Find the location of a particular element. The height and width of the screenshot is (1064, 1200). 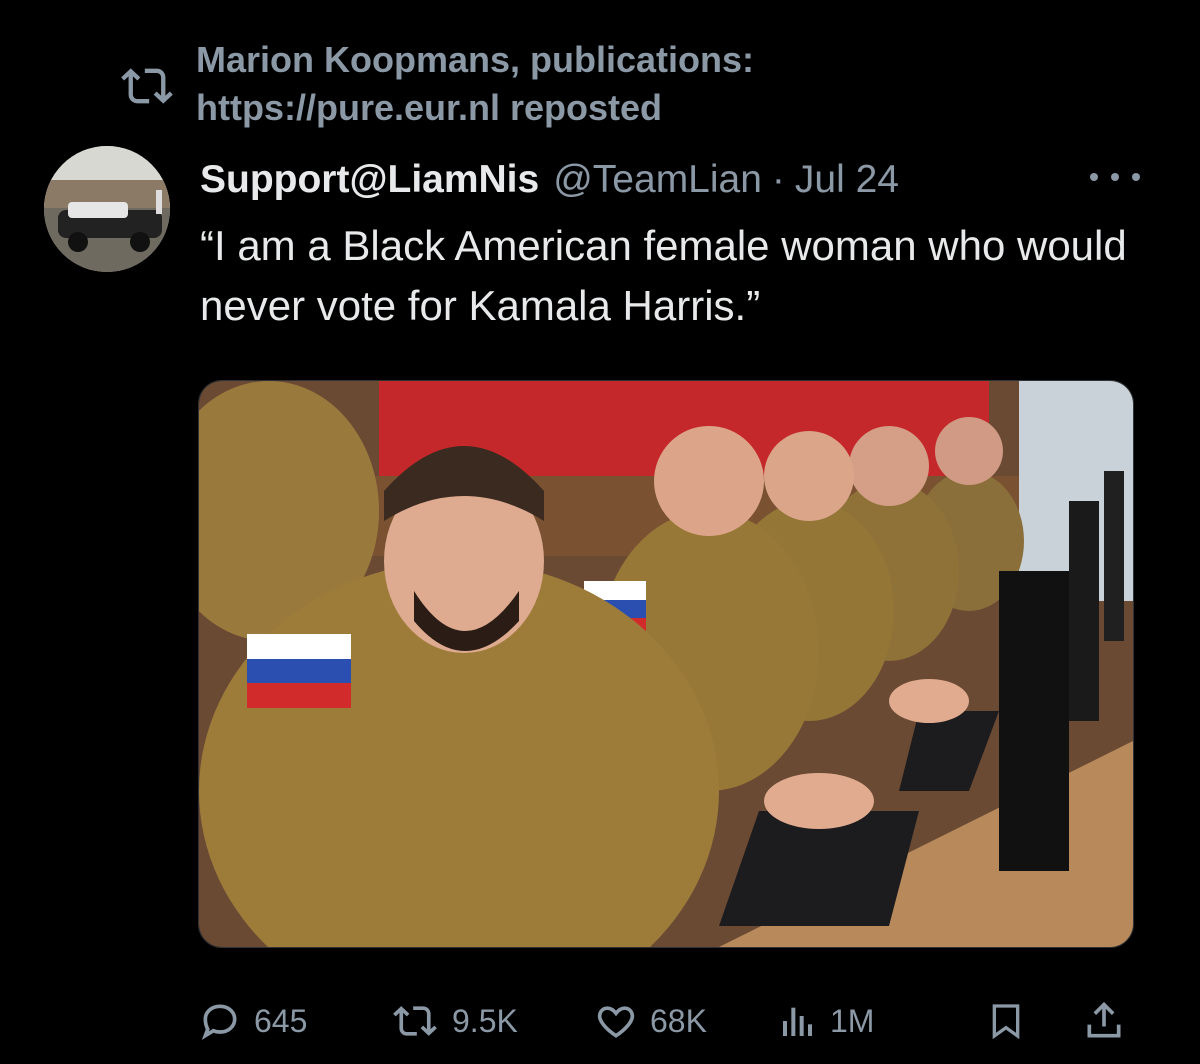

avatar-image is located at coordinates (107, 209).